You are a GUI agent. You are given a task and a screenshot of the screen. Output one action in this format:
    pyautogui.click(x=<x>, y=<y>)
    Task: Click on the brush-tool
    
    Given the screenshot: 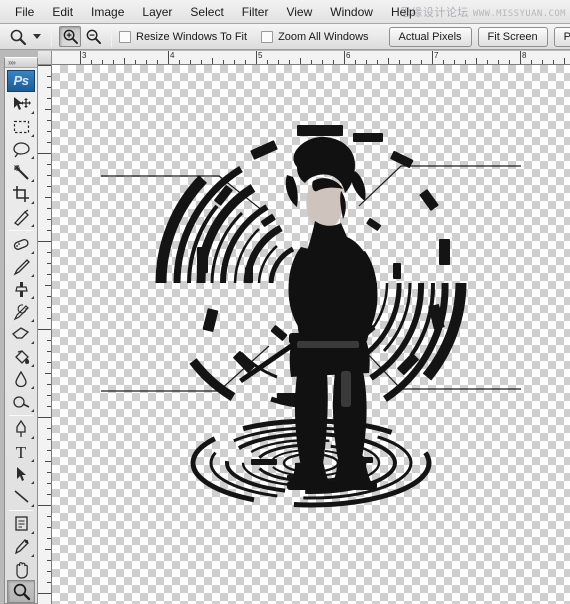 What is the action you would take?
    pyautogui.click(x=21, y=266)
    